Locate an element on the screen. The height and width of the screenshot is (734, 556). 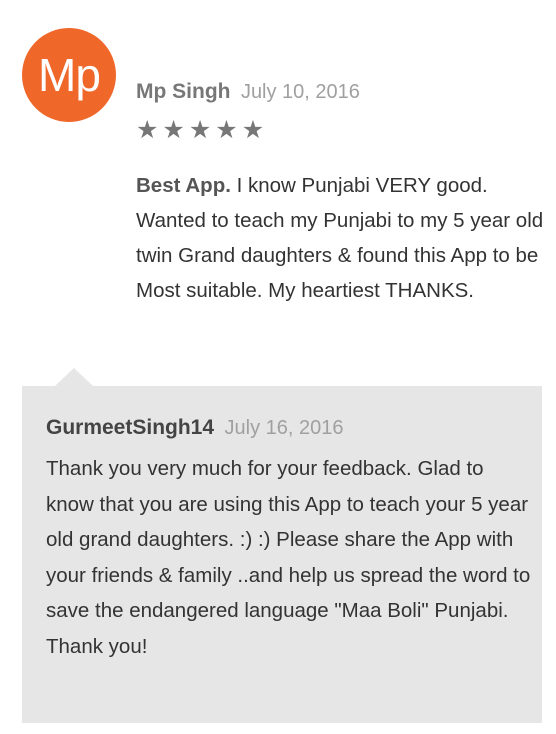
review-header: Mp Singh July 10, 2016 is located at coordinates (248, 92).